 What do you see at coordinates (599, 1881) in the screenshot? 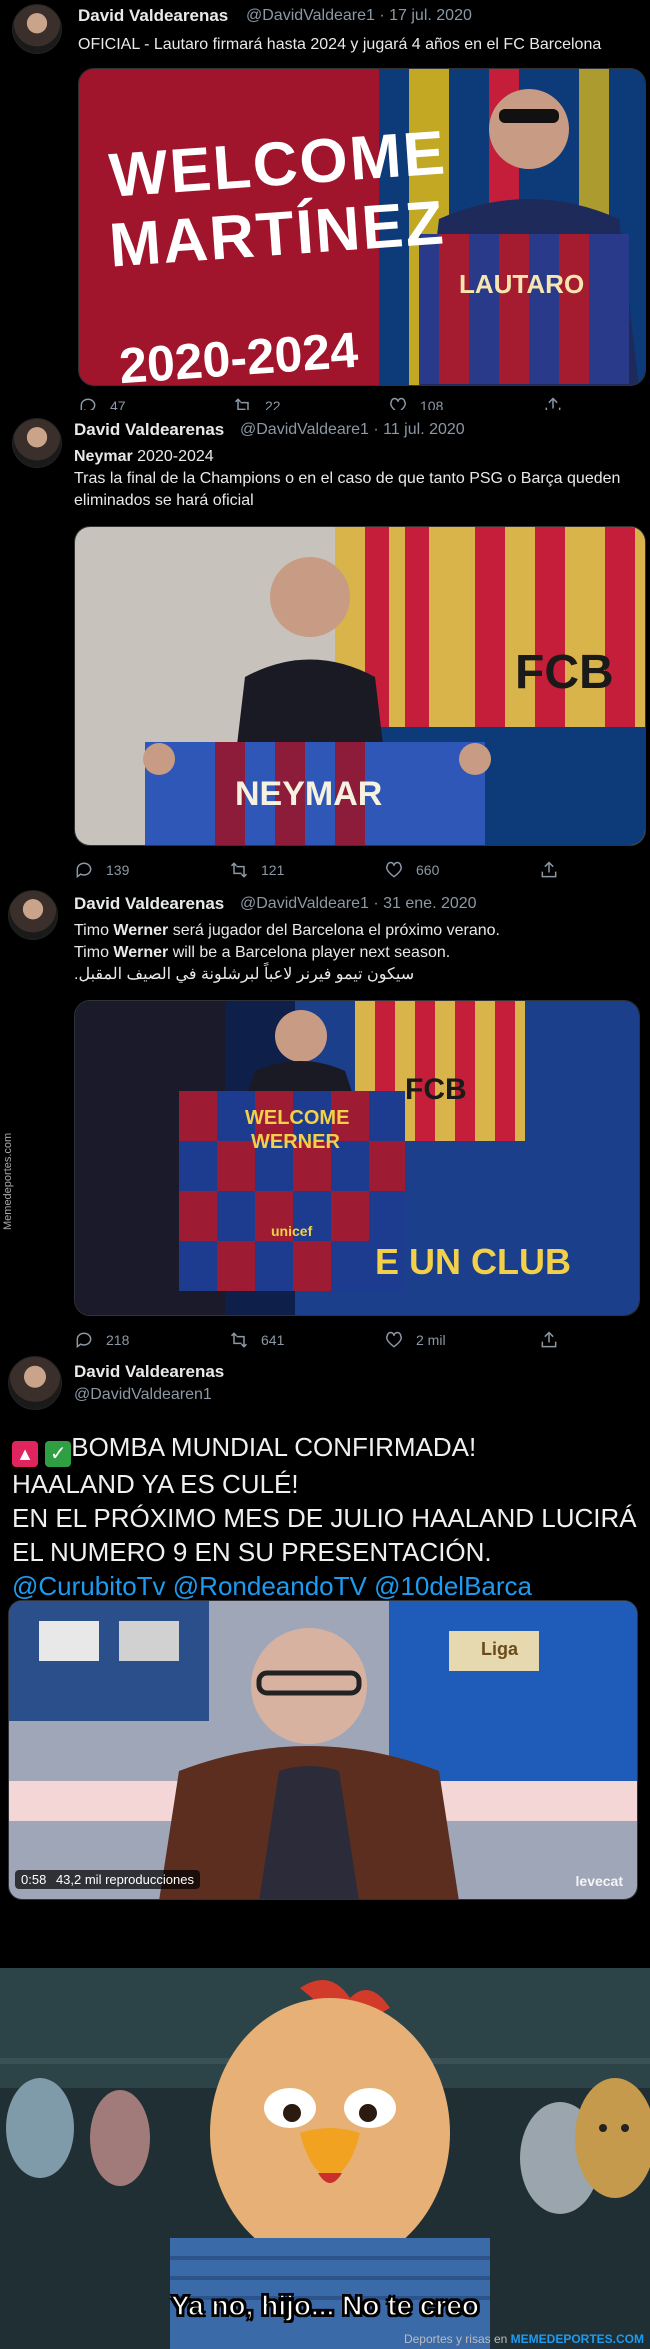
I see `video-brand-text: levecat` at bounding box center [599, 1881].